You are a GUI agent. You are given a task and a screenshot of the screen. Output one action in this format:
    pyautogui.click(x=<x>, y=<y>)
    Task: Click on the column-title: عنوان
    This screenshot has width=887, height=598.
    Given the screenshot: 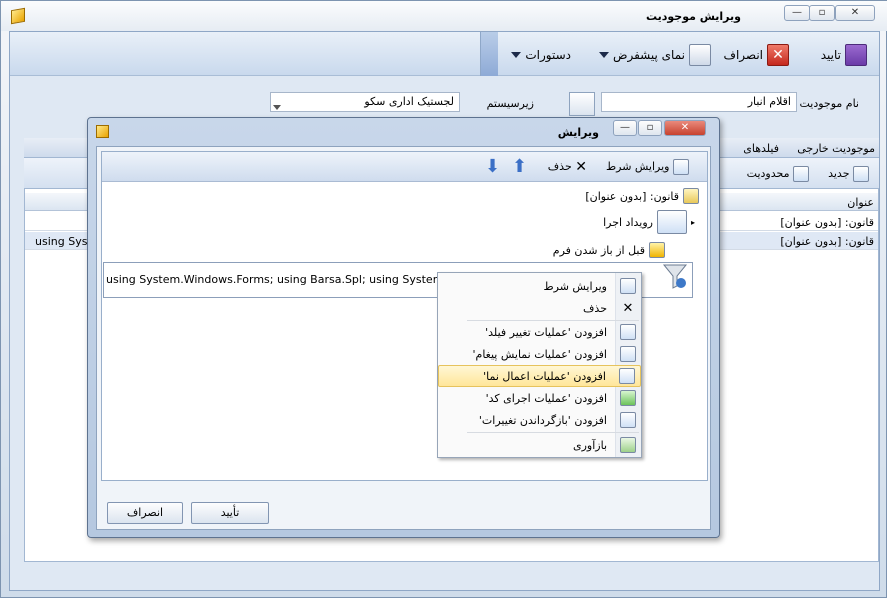 What is the action you would take?
    pyautogui.click(x=860, y=202)
    